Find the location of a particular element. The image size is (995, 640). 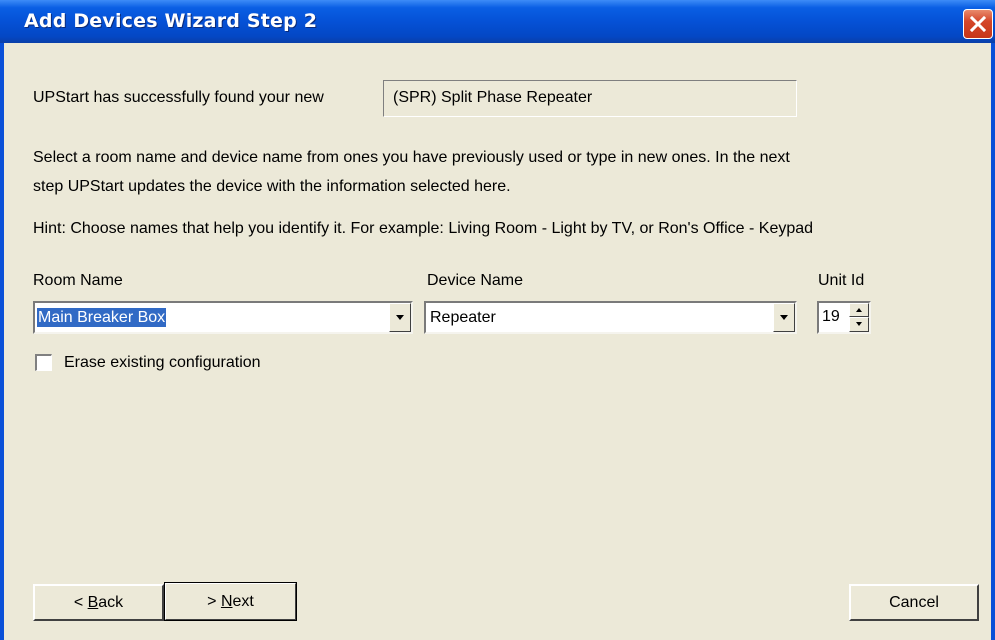

device-name-value: Repeater is located at coordinates (463, 317).